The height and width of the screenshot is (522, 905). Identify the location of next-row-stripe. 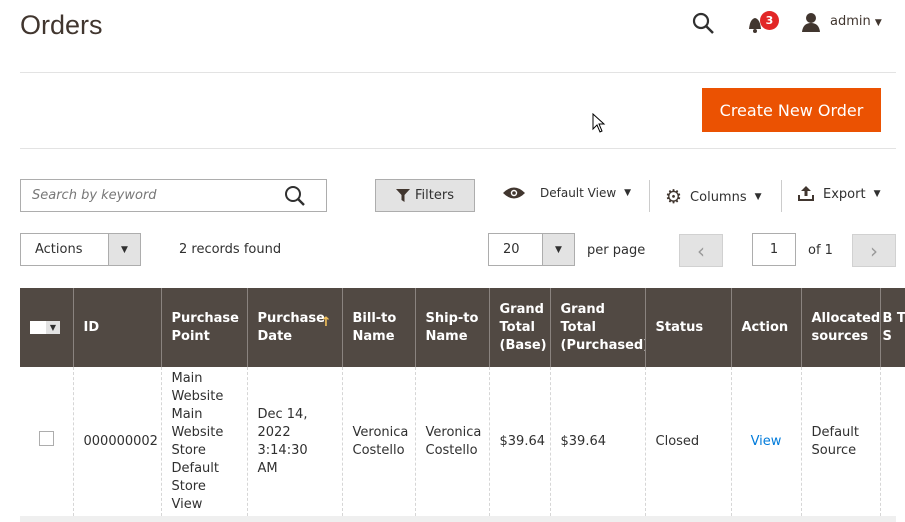
(458, 519).